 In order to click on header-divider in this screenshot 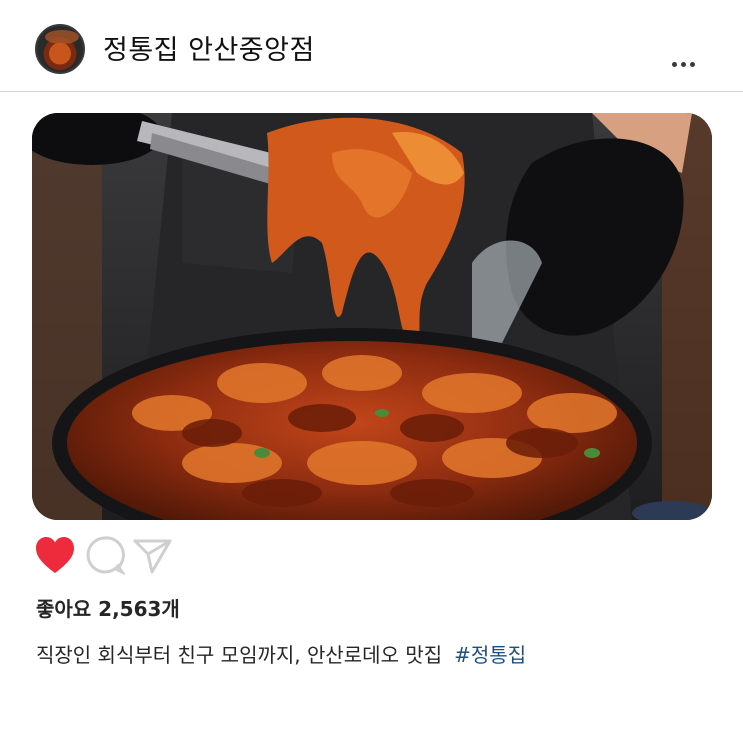, I will do `click(371, 91)`.